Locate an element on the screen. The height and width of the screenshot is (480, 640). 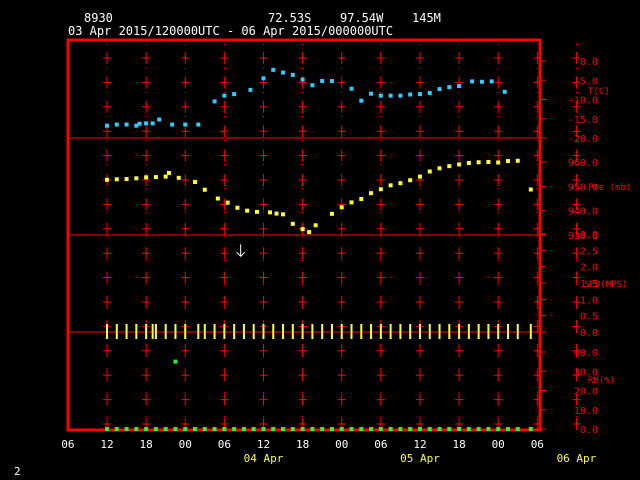
y-tick-label: 10.0 is located at coordinates (586, 411).